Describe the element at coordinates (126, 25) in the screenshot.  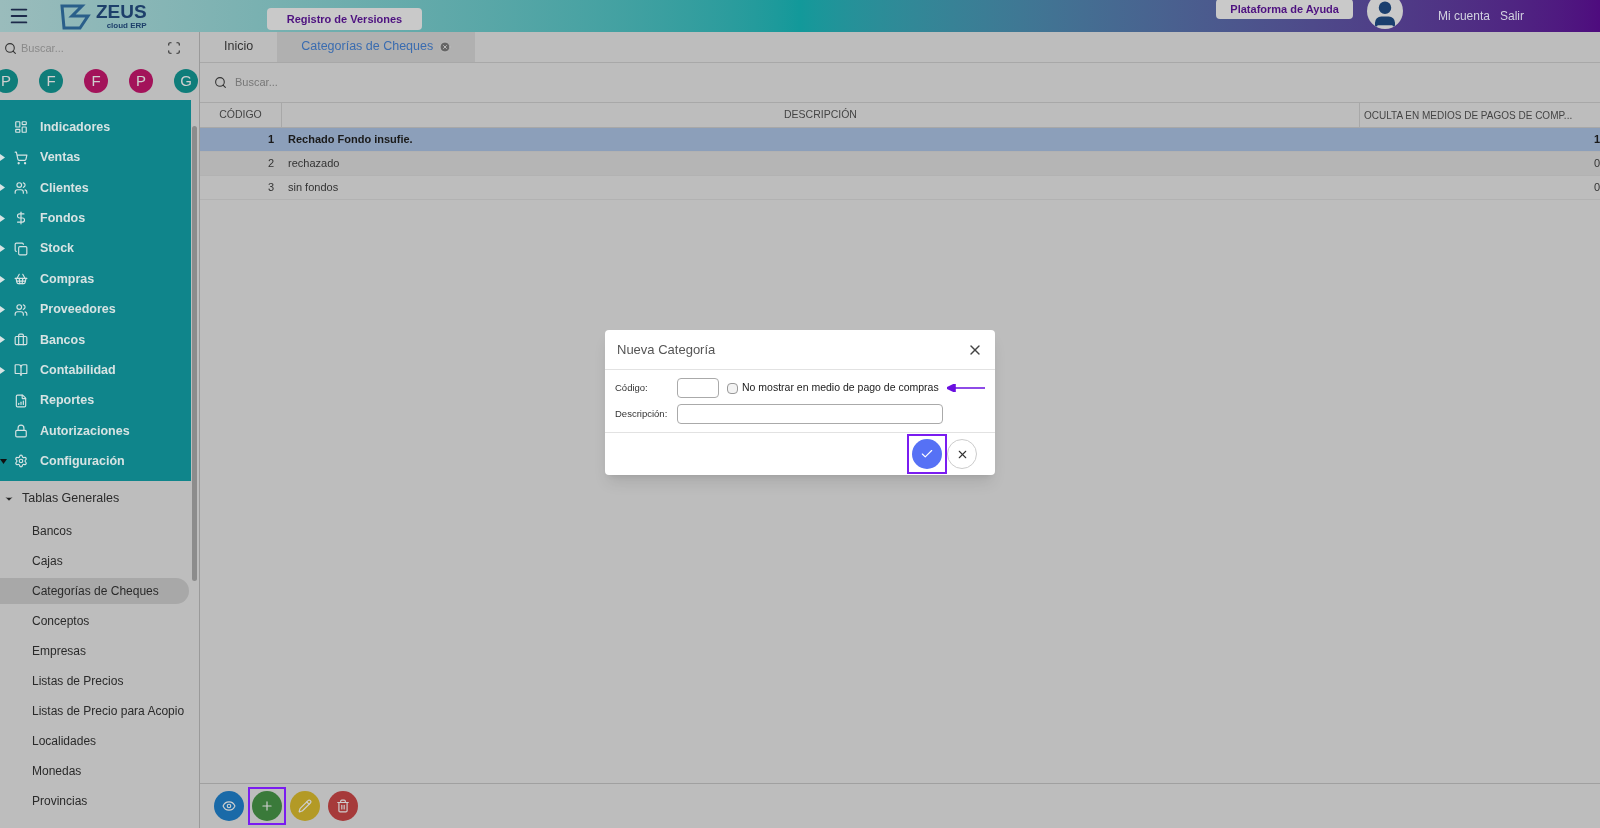
I see `logo-tagline: cloud ERP` at that location.